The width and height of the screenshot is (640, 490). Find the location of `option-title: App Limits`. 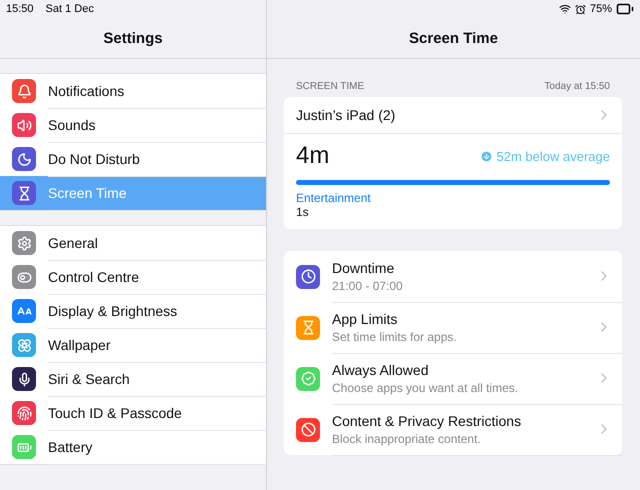

option-title: App Limits is located at coordinates (365, 318).